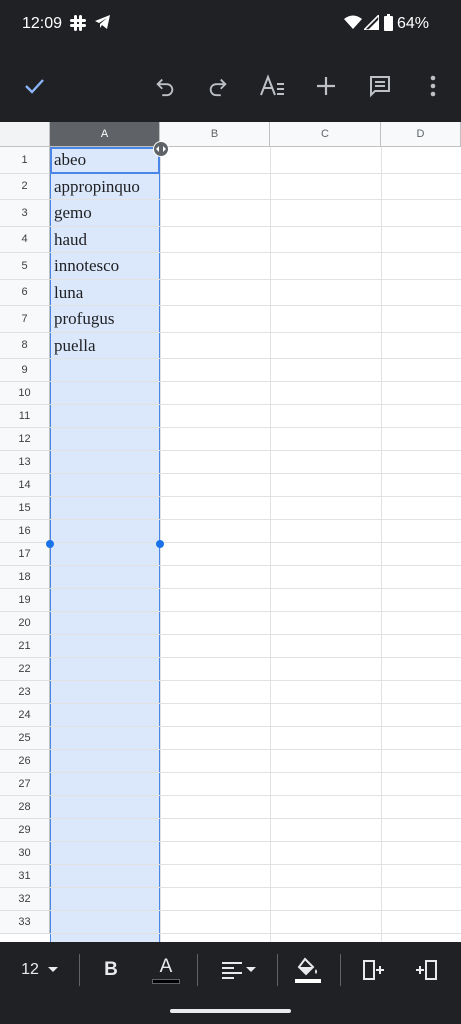 The image size is (461, 1024). Describe the element at coordinates (105, 266) in the screenshot. I see `cell-a5: innotesco` at that location.